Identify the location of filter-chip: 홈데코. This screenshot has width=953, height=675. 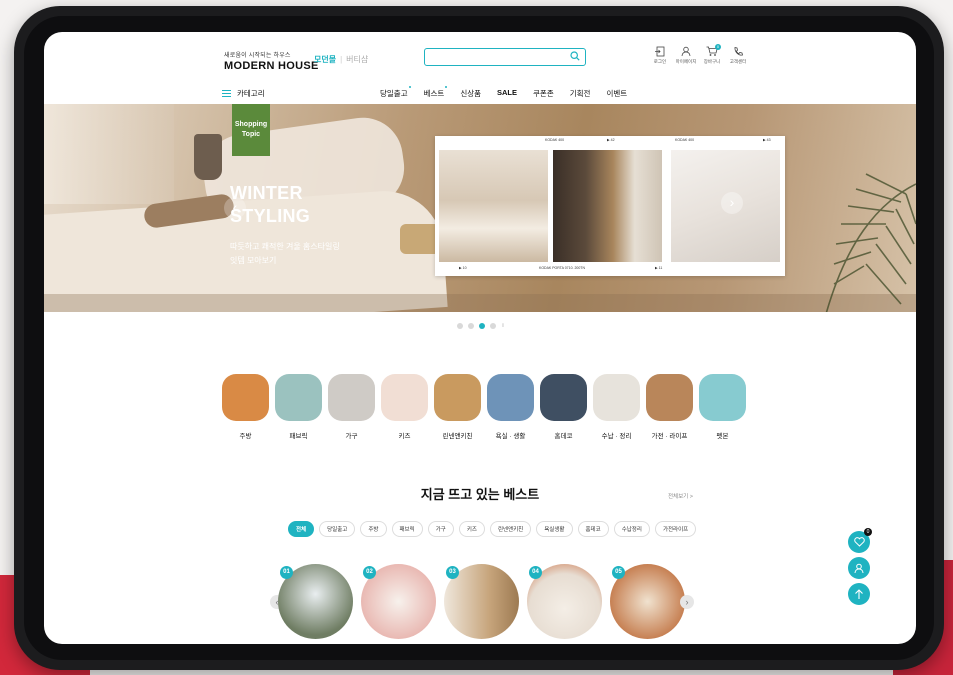
(593, 529).